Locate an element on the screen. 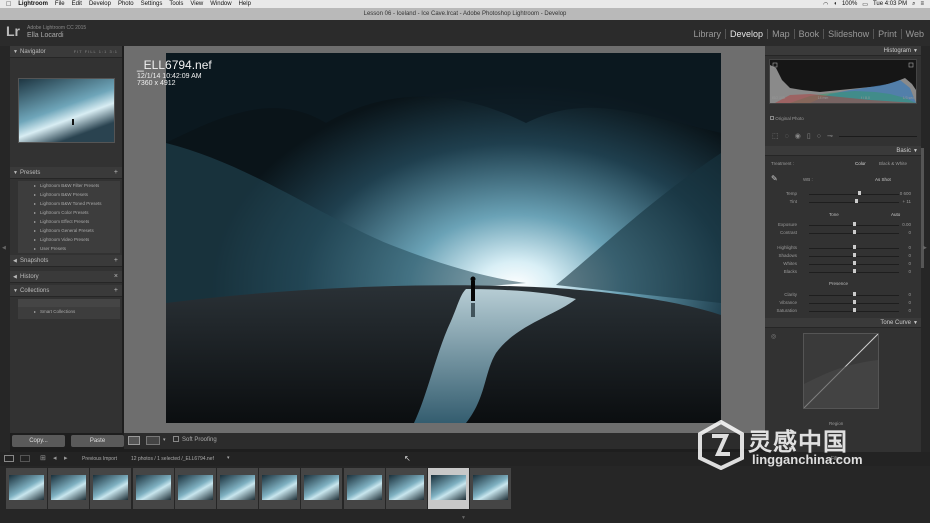  slider-exposure: Exposure 0.00 is located at coordinates (841, 225).